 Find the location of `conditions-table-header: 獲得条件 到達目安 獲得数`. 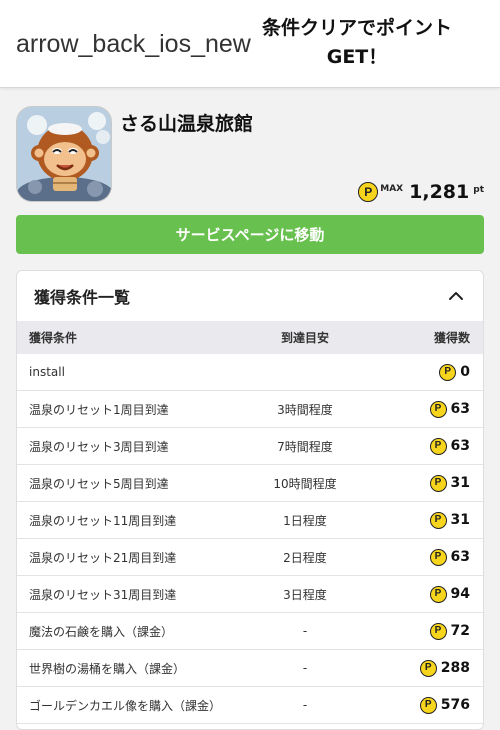

conditions-table-header: 獲得条件 到達目安 獲得数 is located at coordinates (250, 337).